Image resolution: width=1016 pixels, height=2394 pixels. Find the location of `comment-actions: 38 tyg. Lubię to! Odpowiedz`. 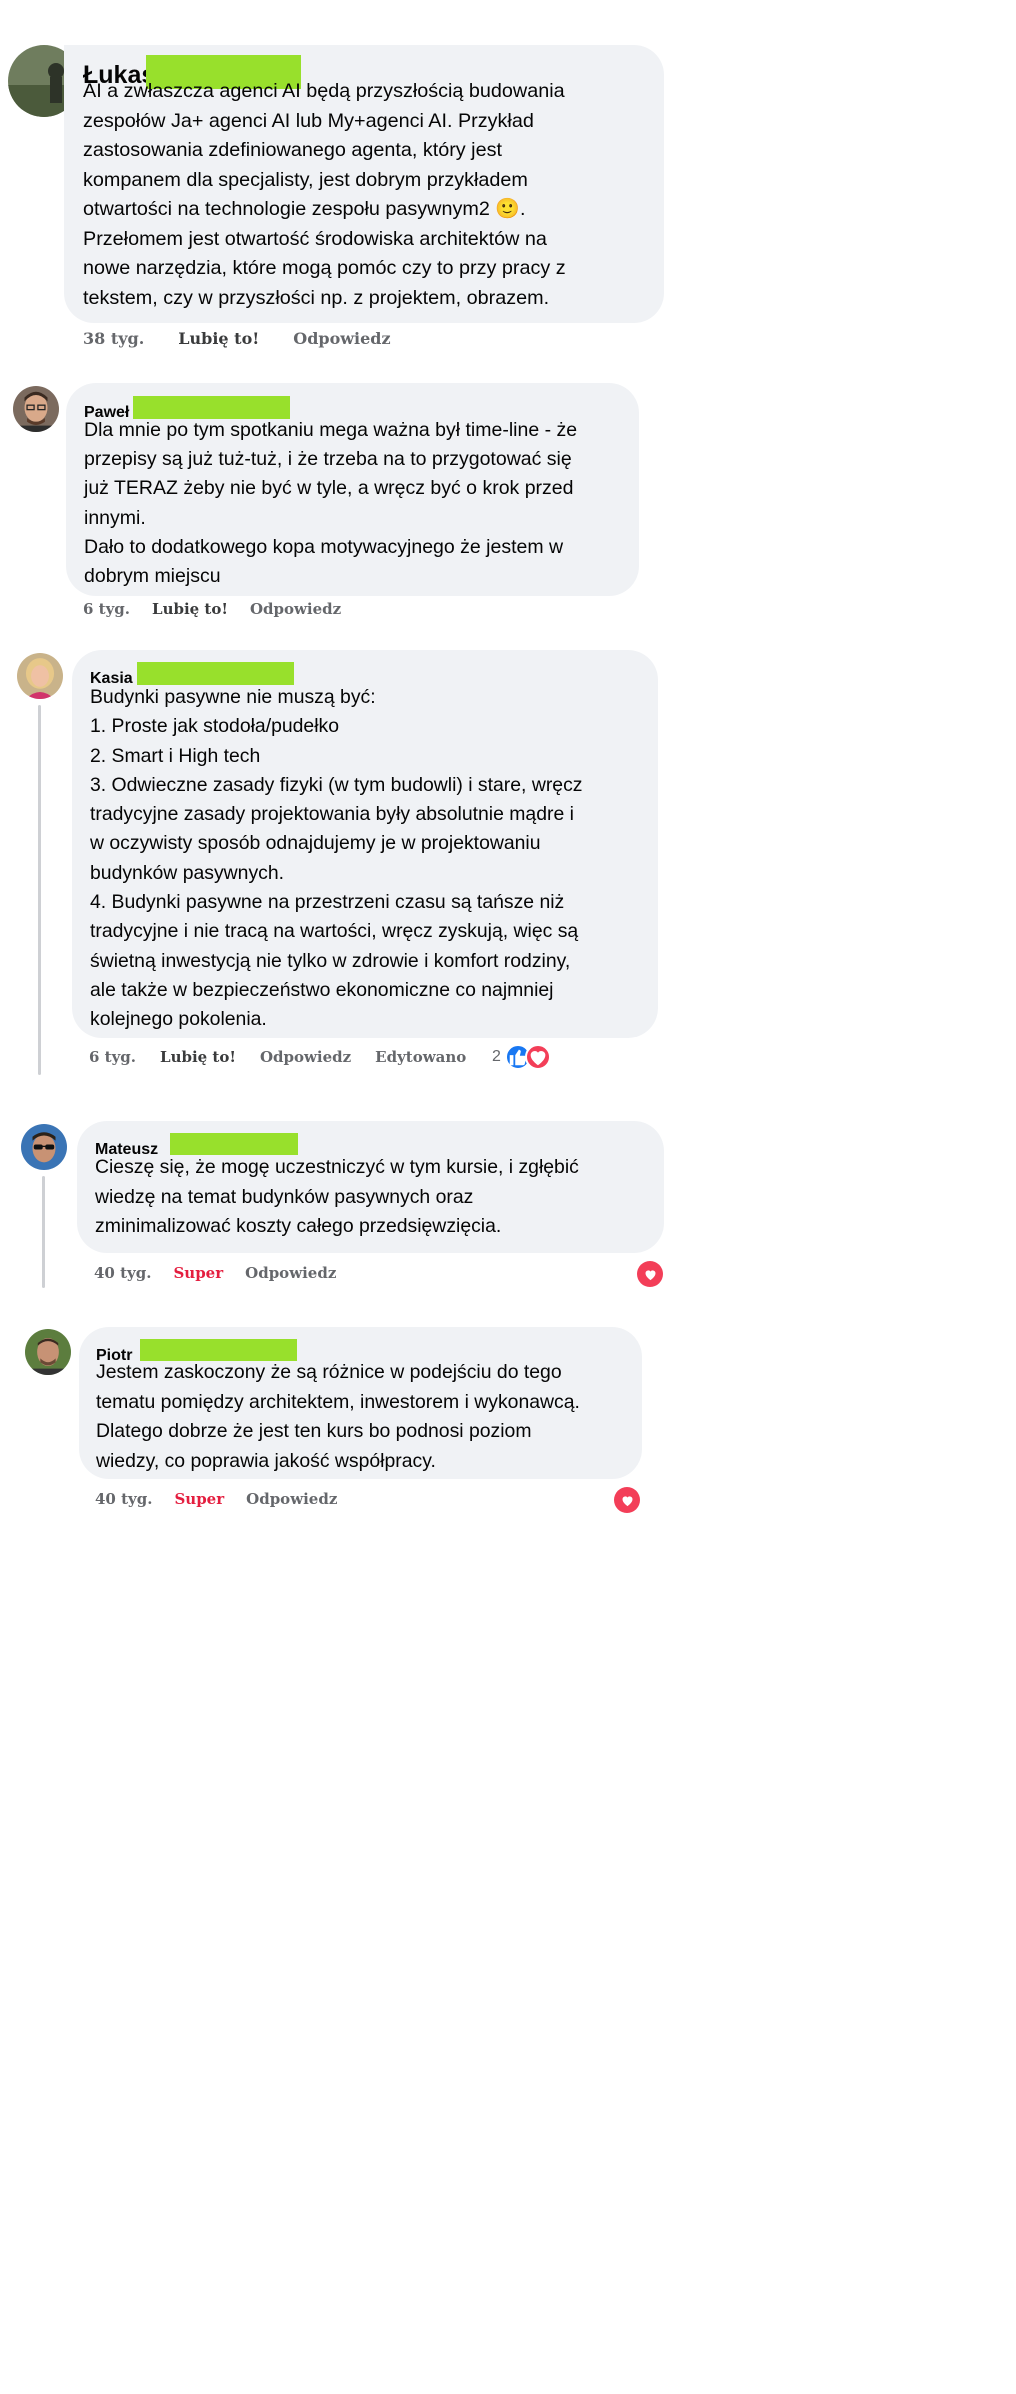

comment-actions: 38 tyg. Lubię to! Odpowiedz is located at coordinates (254, 338).